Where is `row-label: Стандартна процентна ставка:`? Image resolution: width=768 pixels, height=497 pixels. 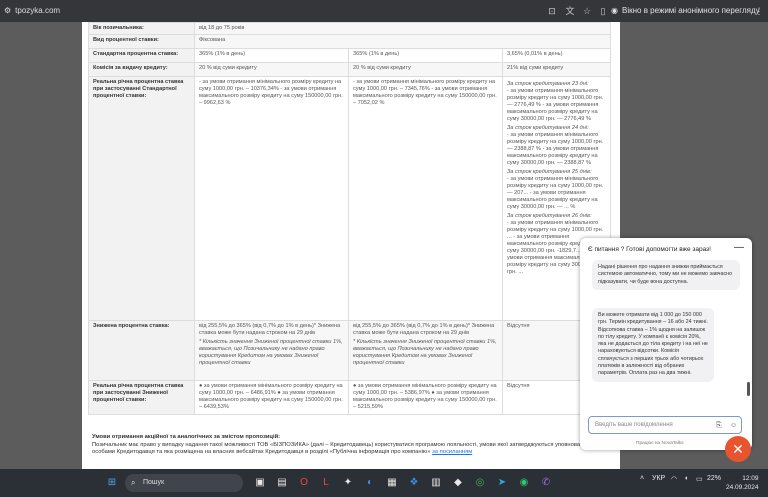
row-label: Стандартна процентна ставка: is located at coordinates (141, 55).